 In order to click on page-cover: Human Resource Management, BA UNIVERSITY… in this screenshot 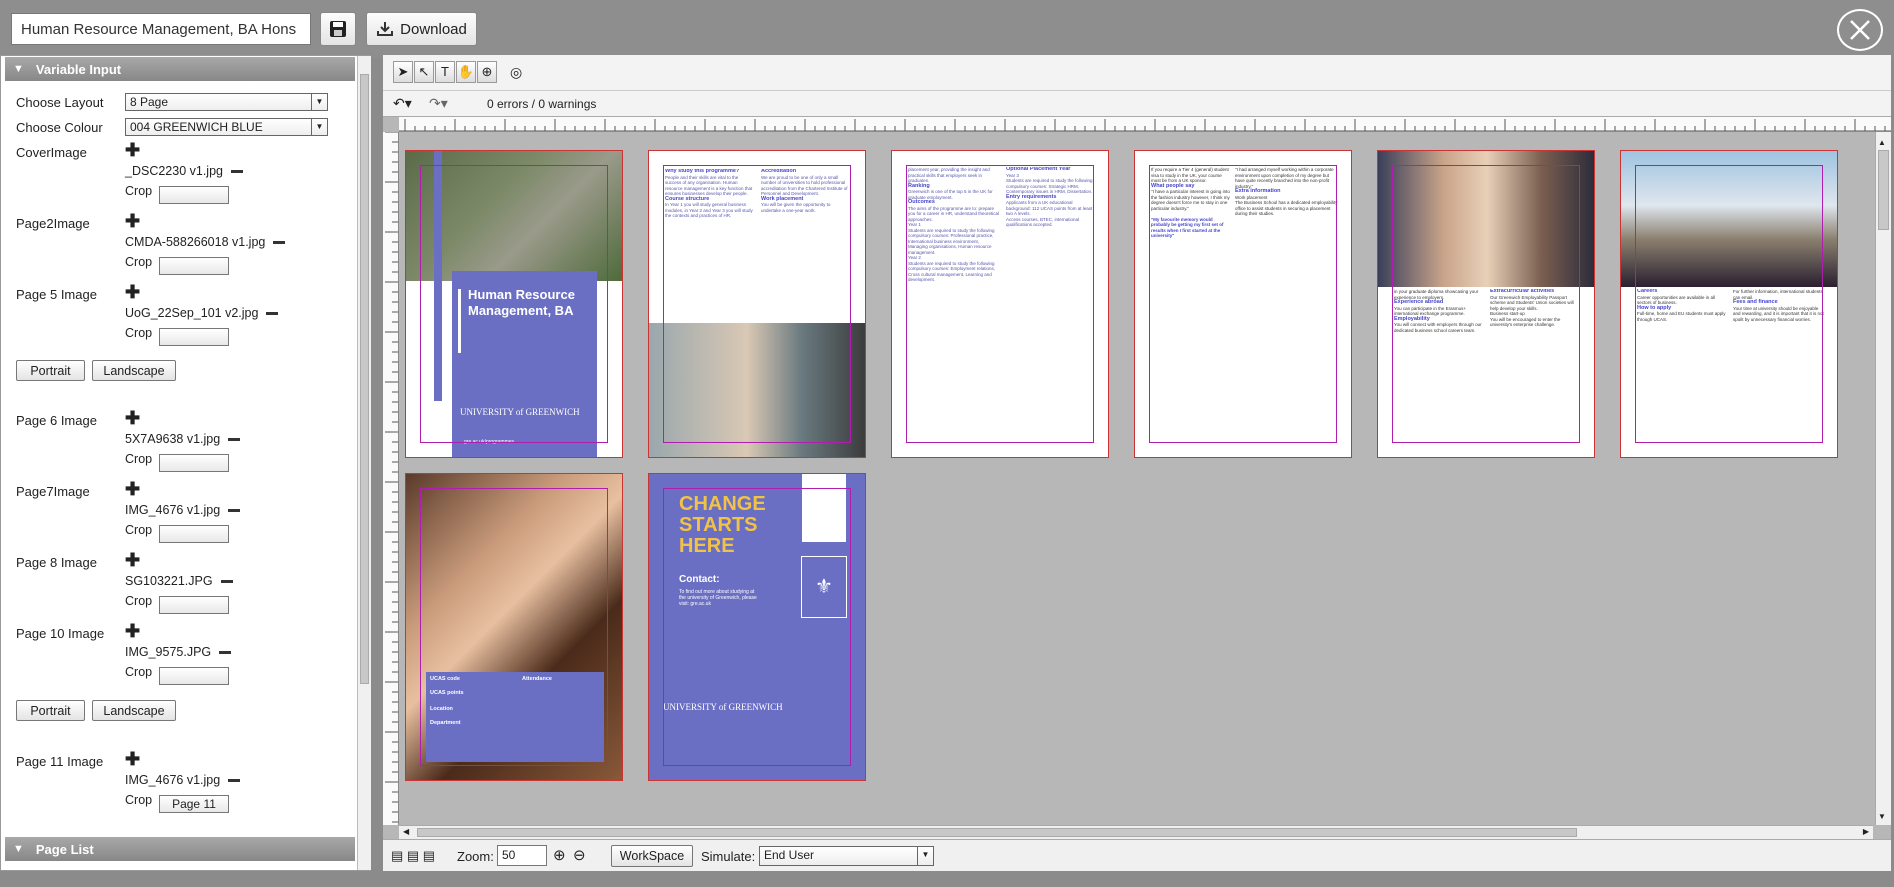, I will do `click(514, 304)`.